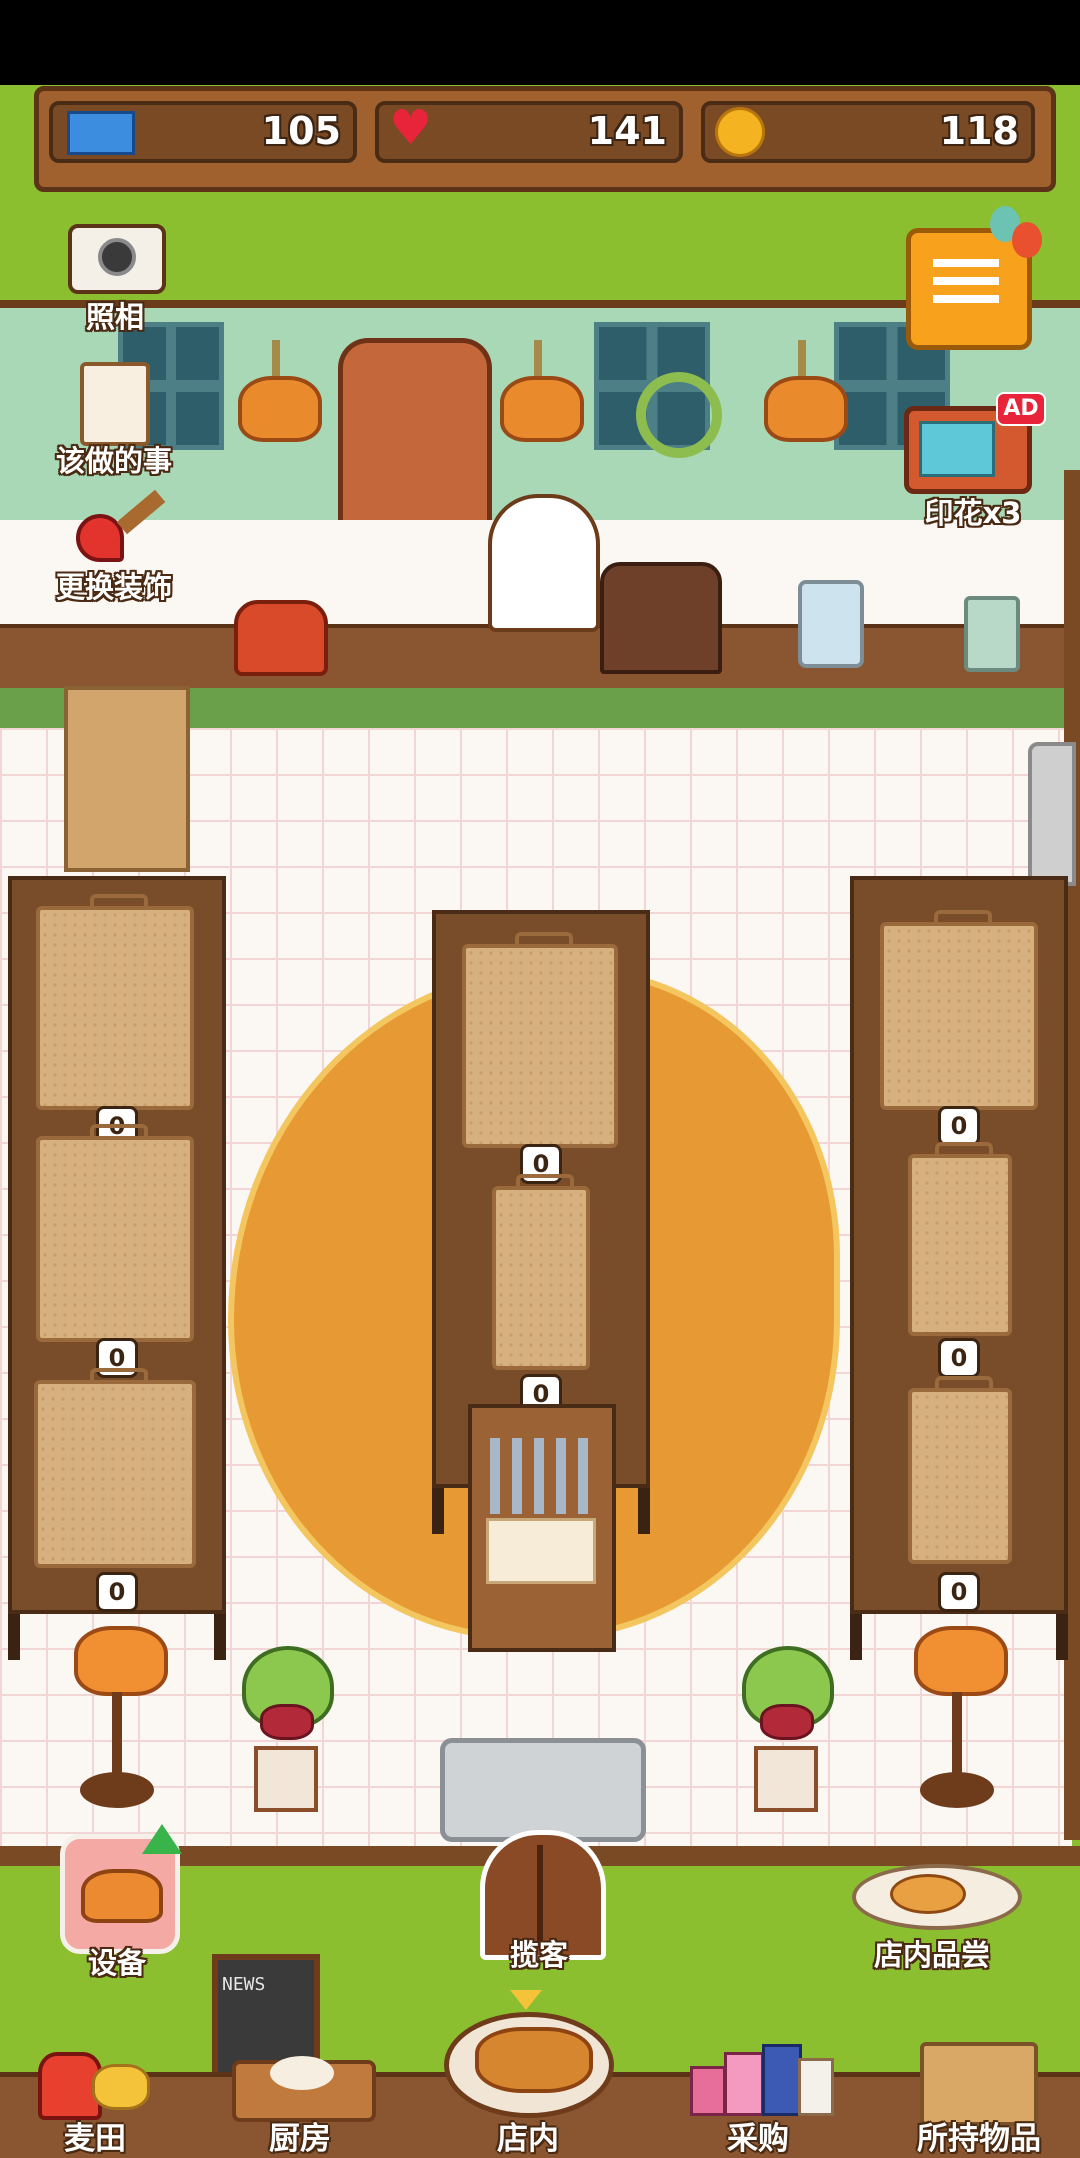  I want to click on tasting-icon, so click(937, 1897).